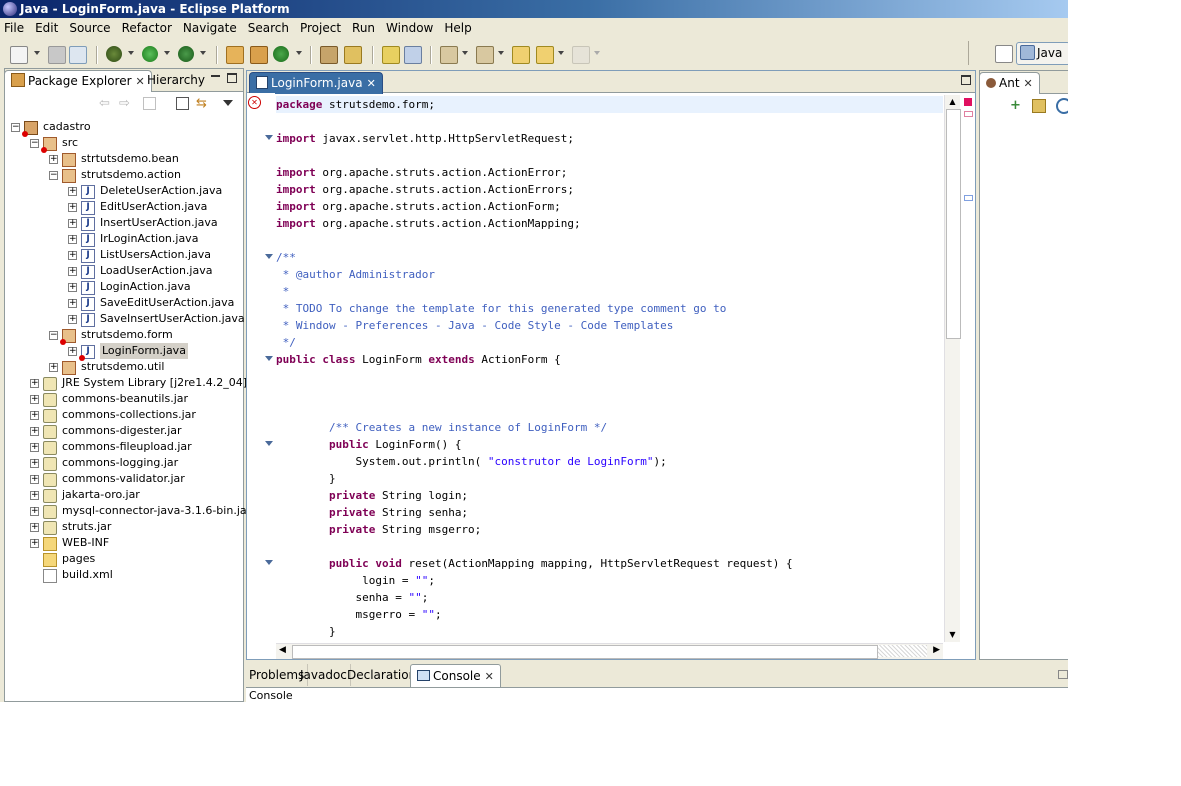 The image size is (1181, 786). Describe the element at coordinates (37, 53) in the screenshot. I see `new-dropdown-icon` at that location.